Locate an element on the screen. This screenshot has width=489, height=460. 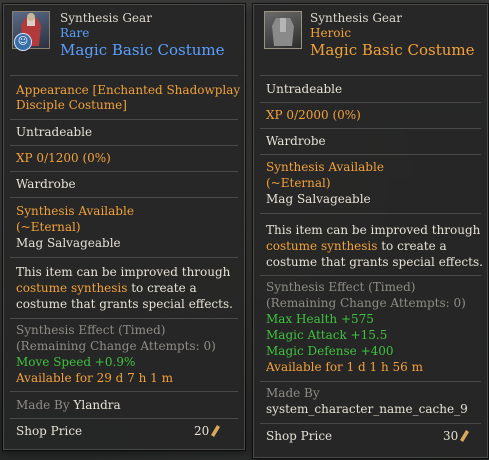
xp-progress: XP 0/1200 (0%) is located at coordinates (63, 158).